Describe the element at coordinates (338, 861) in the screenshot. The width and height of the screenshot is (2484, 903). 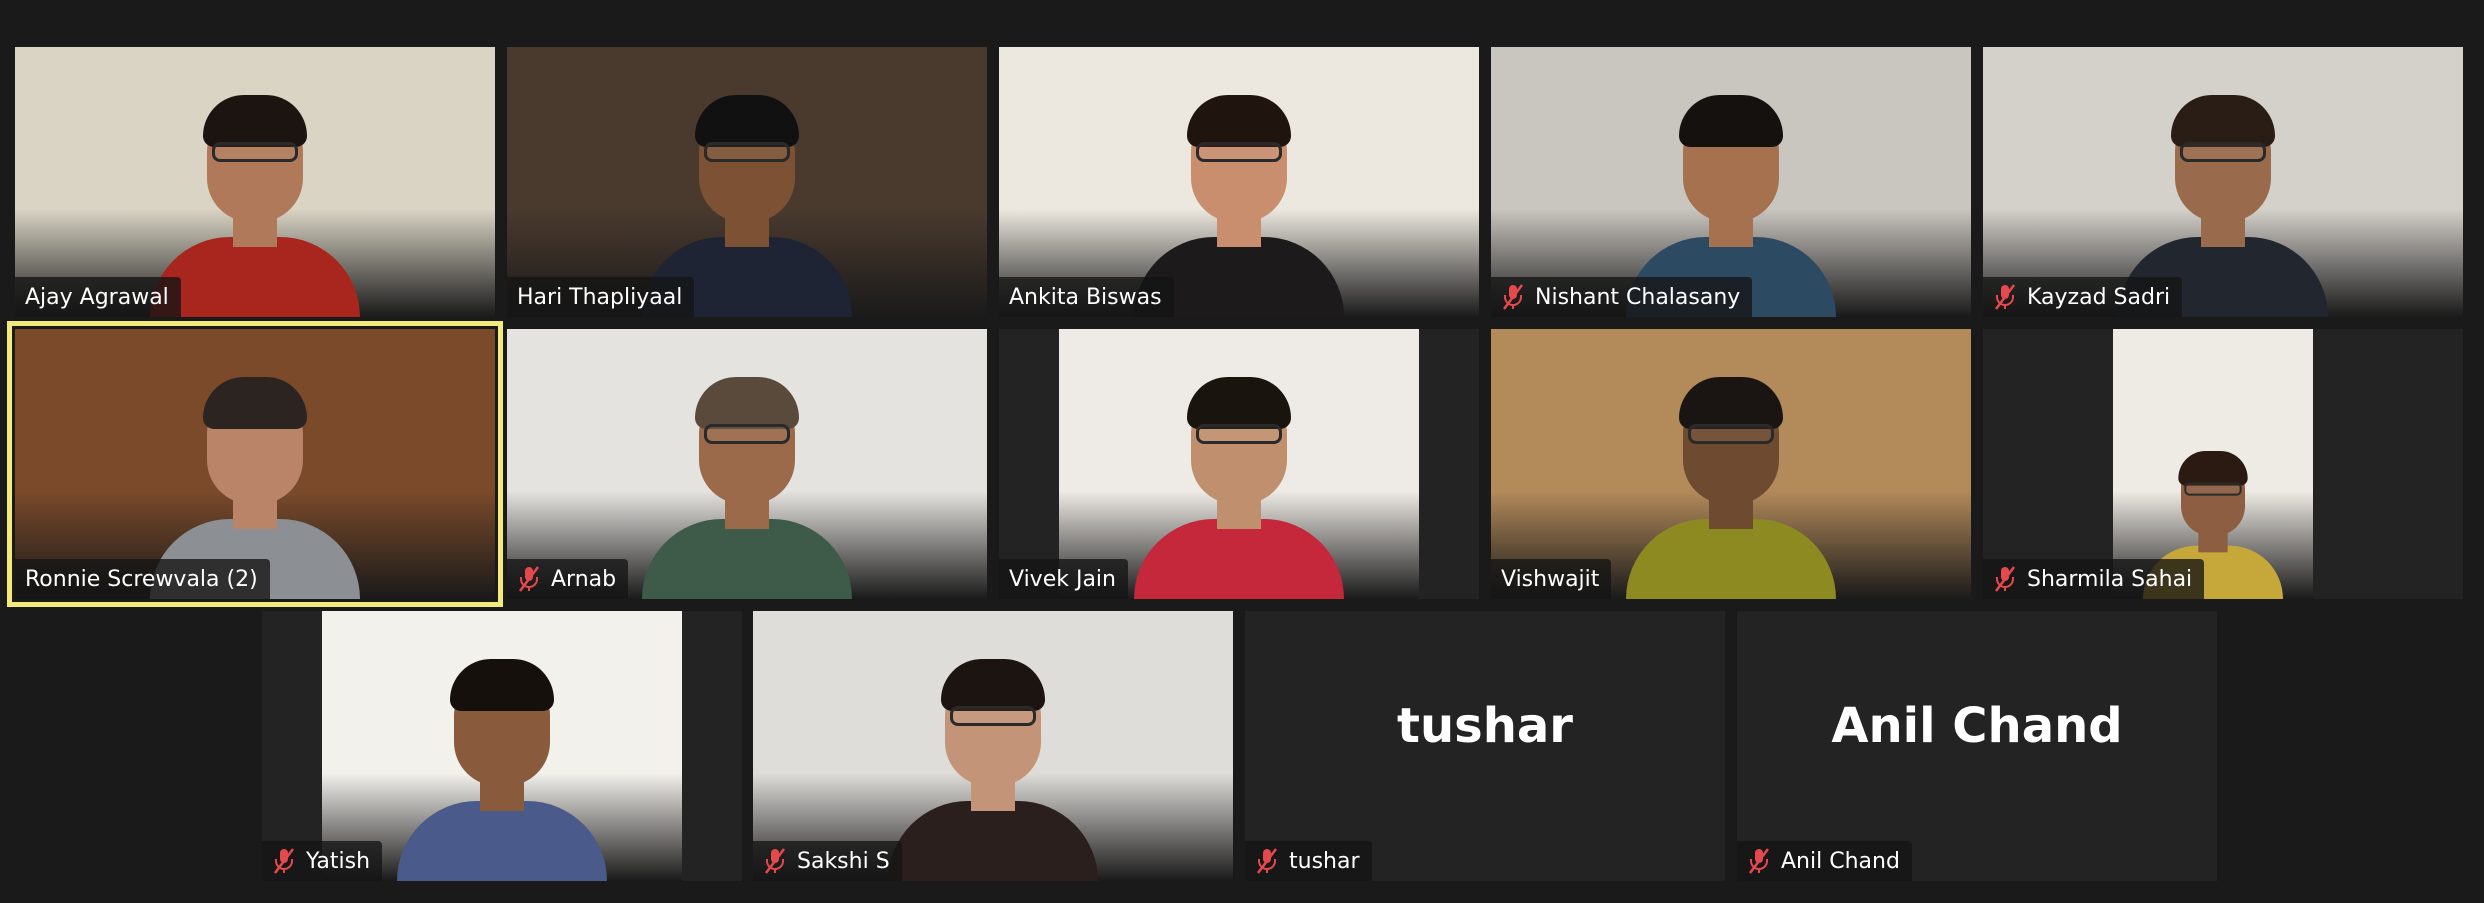
I see `participant-name: Yatish` at that location.